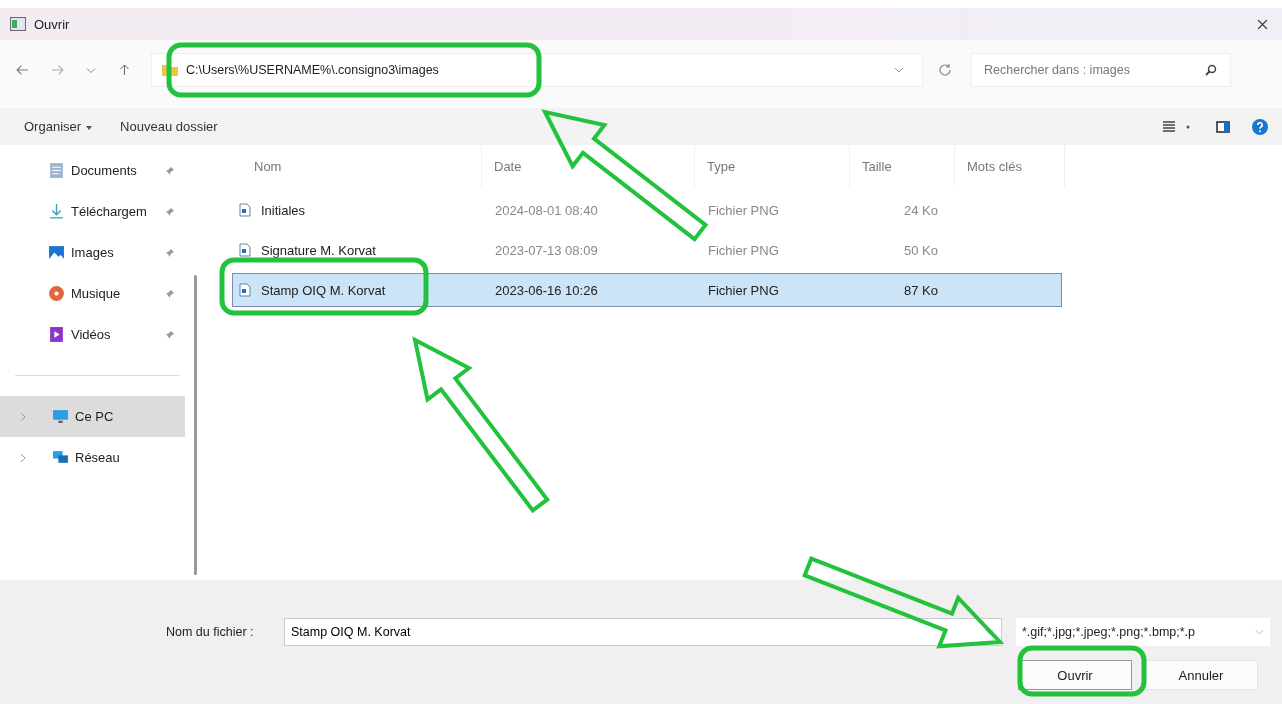 The height and width of the screenshot is (704, 1282). I want to click on file-date: 2023-06-16 10:26, so click(546, 290).